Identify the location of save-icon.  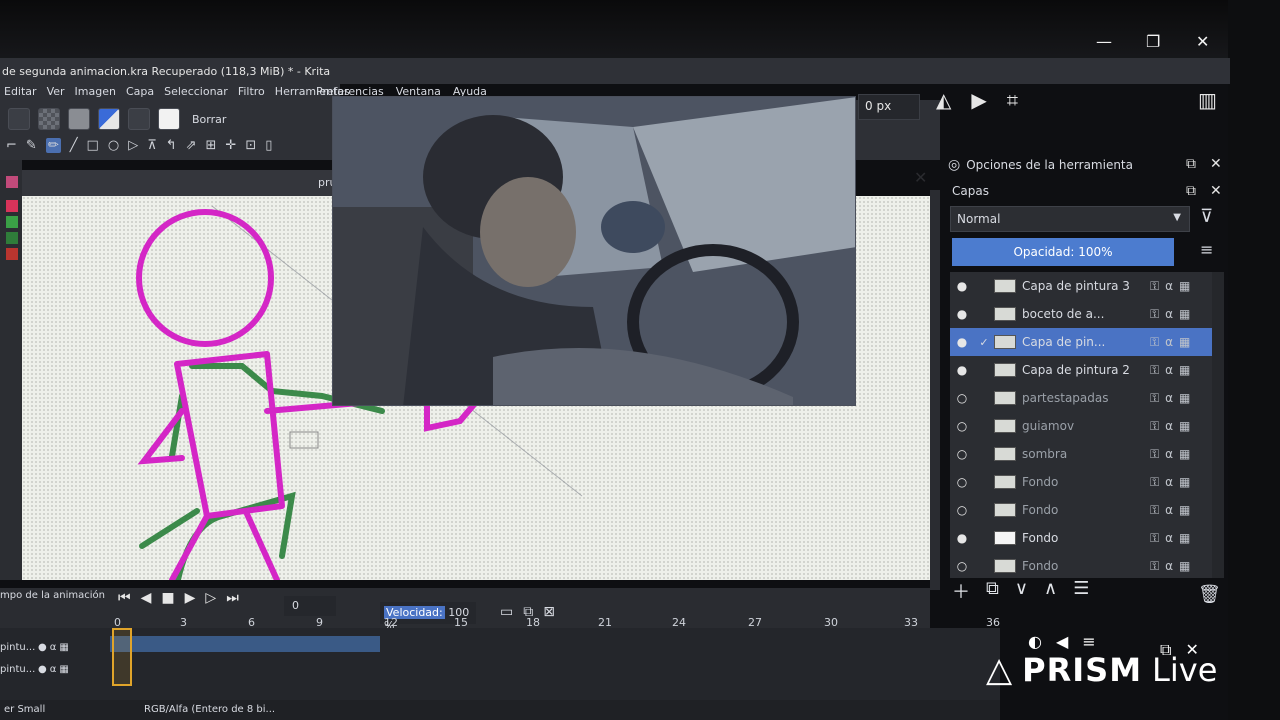
(19, 119).